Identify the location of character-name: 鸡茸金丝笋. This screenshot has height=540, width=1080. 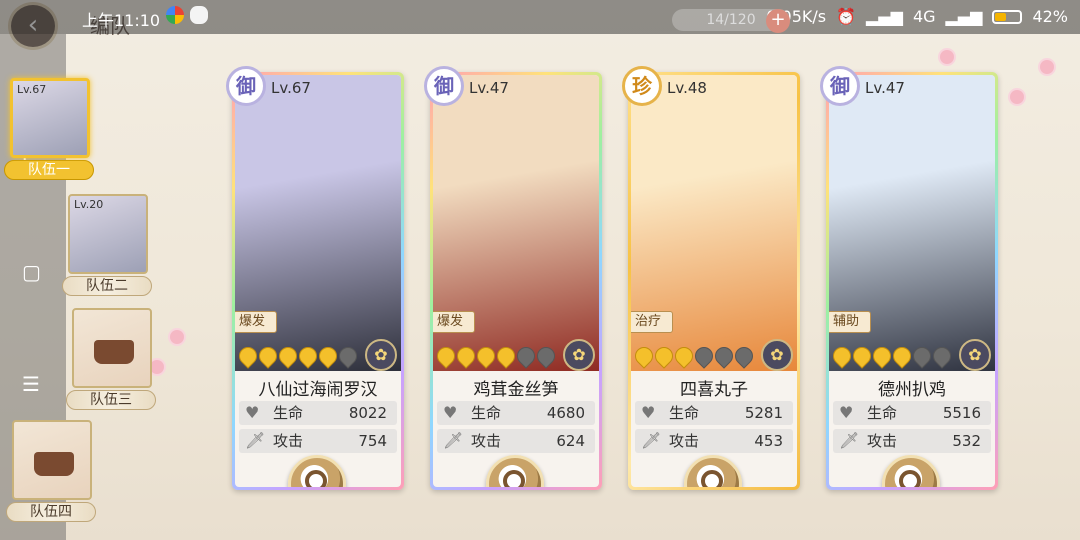
(516, 390).